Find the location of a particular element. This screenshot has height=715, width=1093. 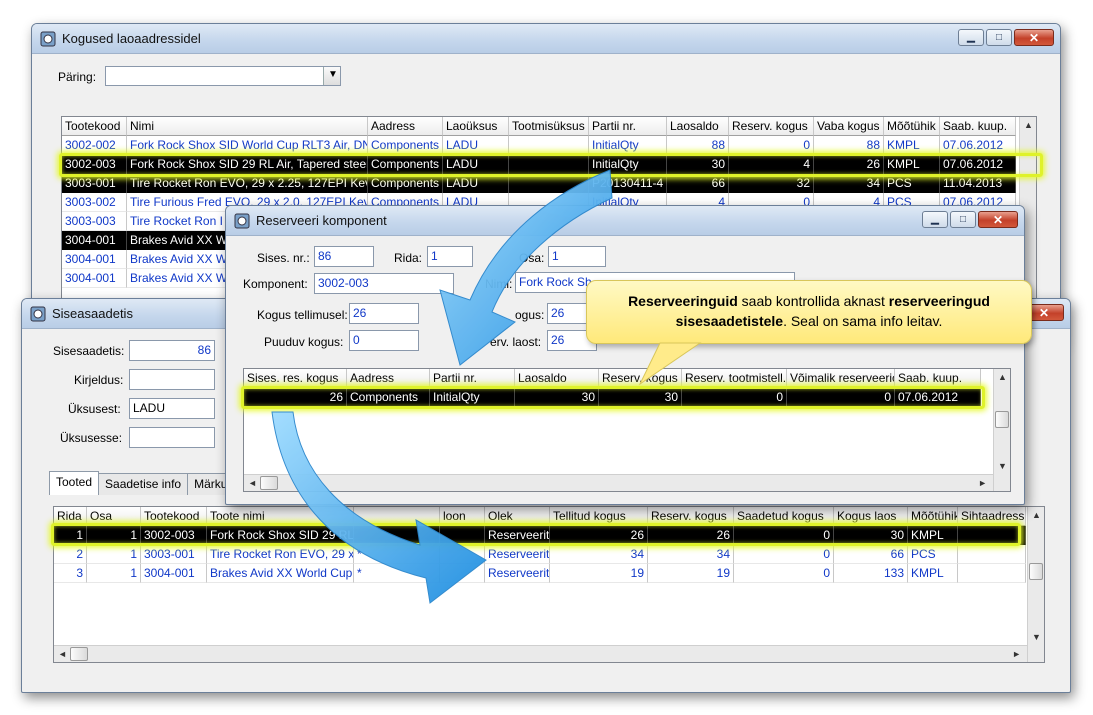

tooted-cell: 66 is located at coordinates (871, 554).